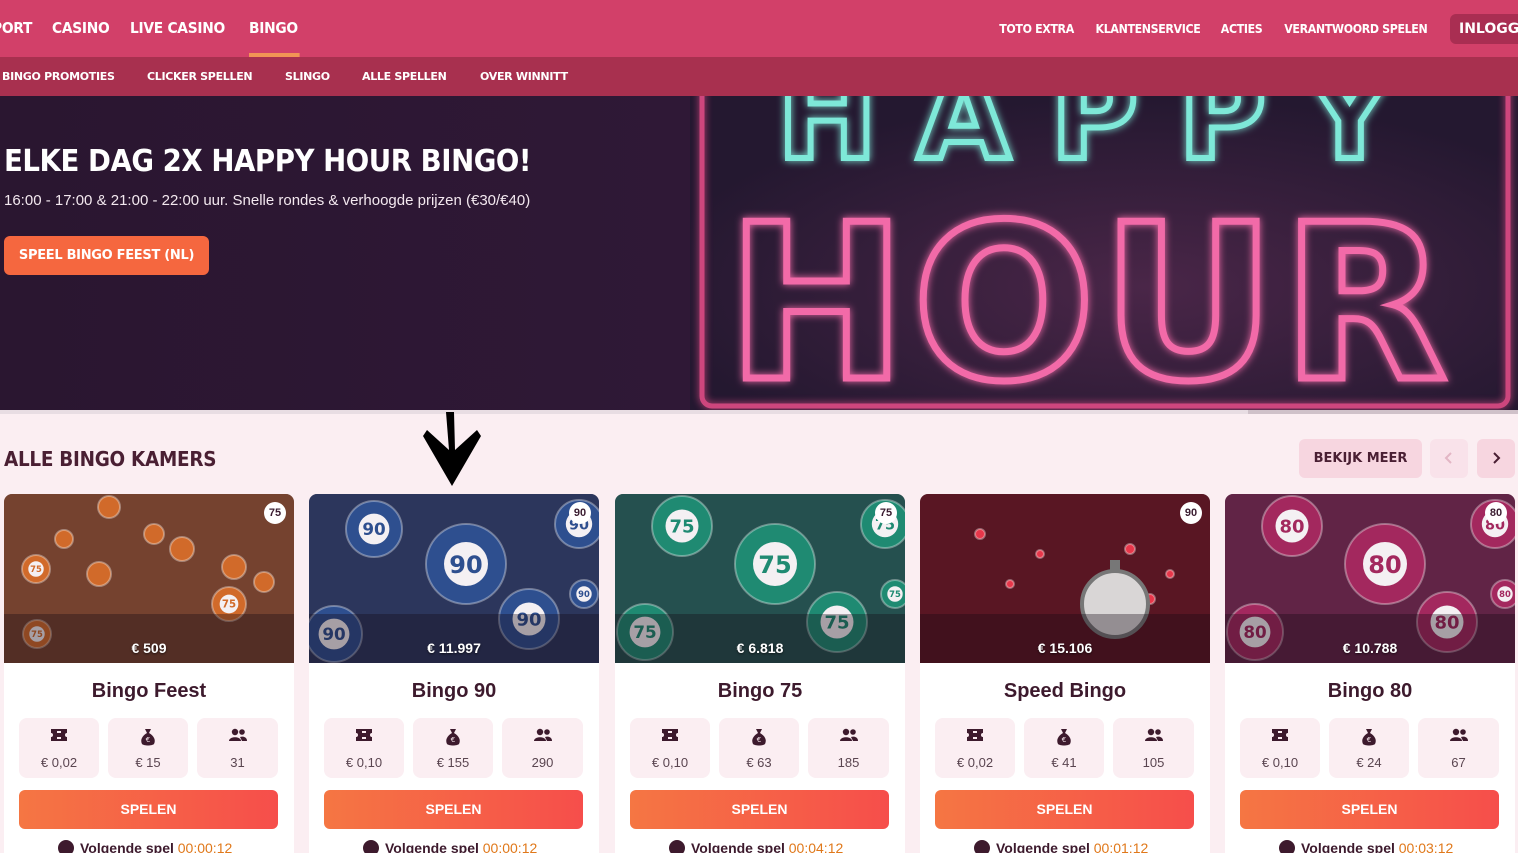 The height and width of the screenshot is (853, 1518). Describe the element at coordinates (760, 691) in the screenshot. I see `room-name: Bingo 75` at that location.